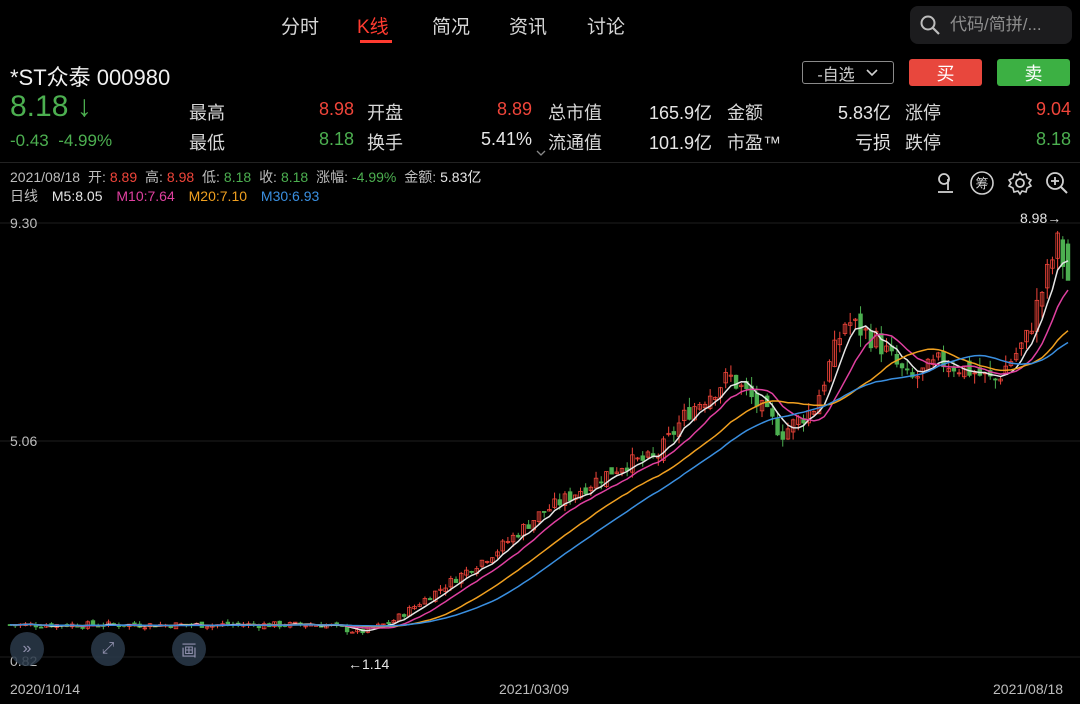 This screenshot has height=704, width=1080. I want to click on ma-legend: 日线 M5:8.05 M10:7.64 M20:7.10 M30:6.93, so click(169, 196).